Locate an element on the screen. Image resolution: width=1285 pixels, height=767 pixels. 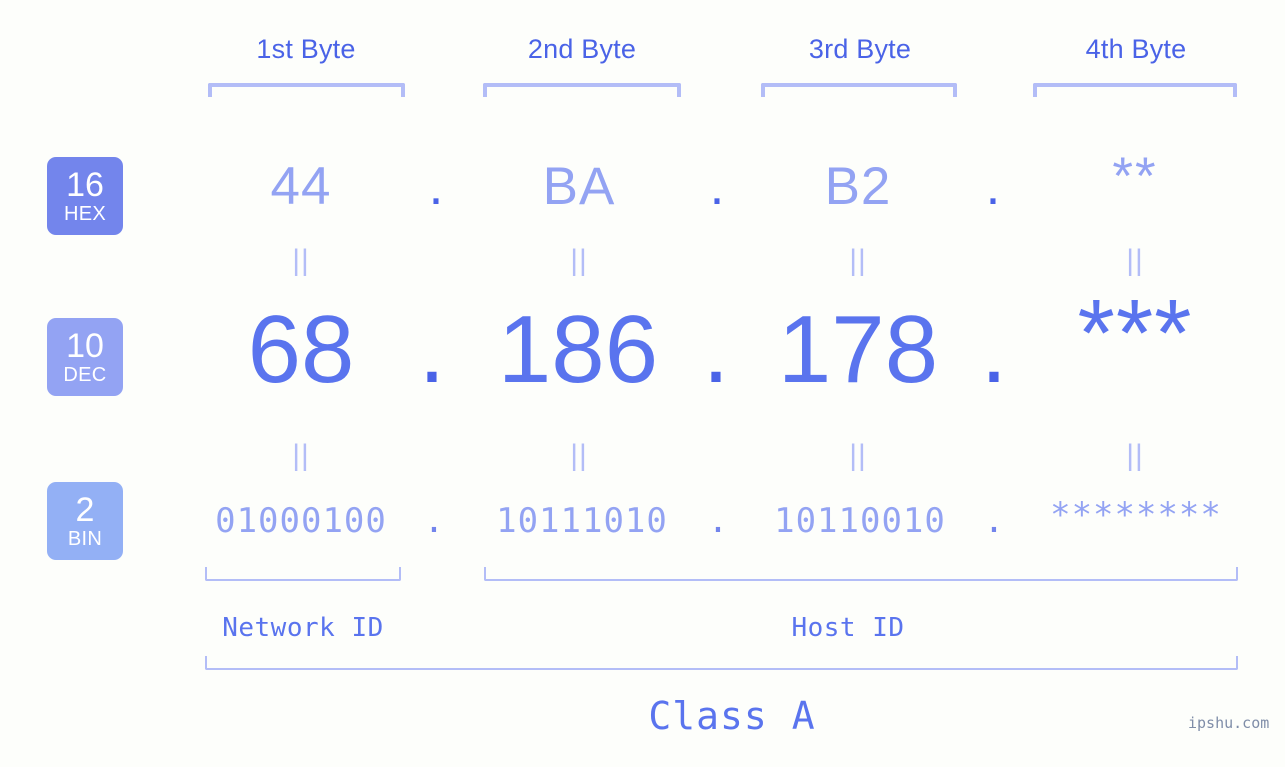
equals-connector-hex-dec-2: || is located at coordinates (579, 260).